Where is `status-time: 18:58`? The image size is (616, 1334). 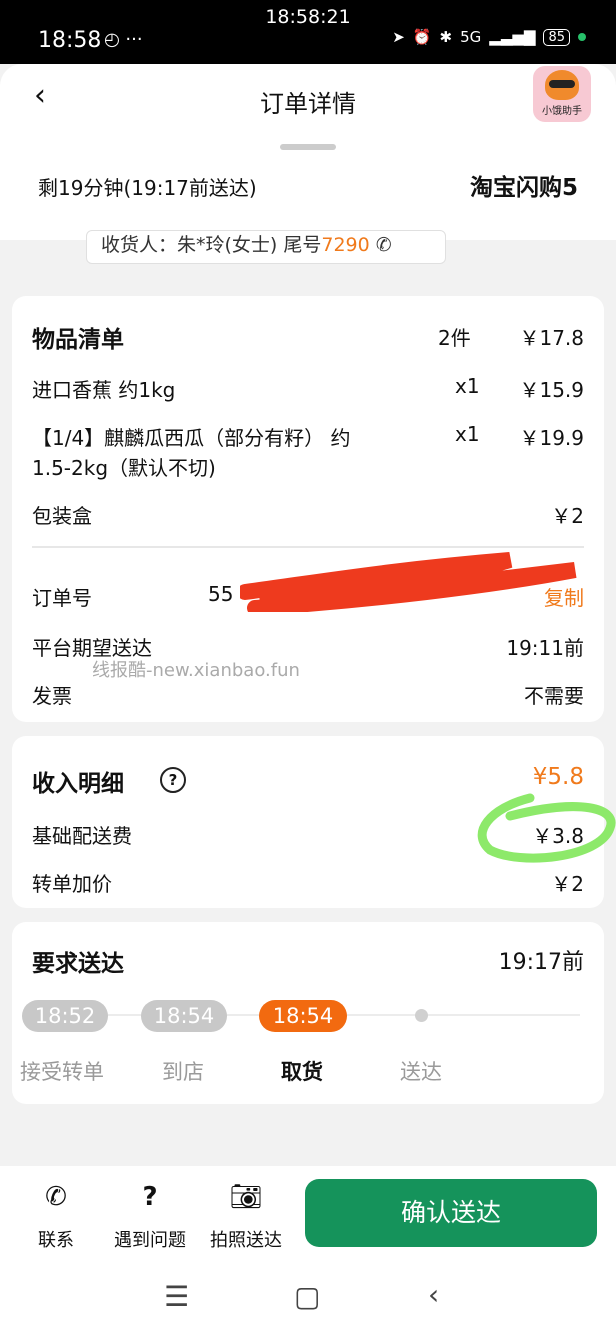 status-time: 18:58 is located at coordinates (70, 40).